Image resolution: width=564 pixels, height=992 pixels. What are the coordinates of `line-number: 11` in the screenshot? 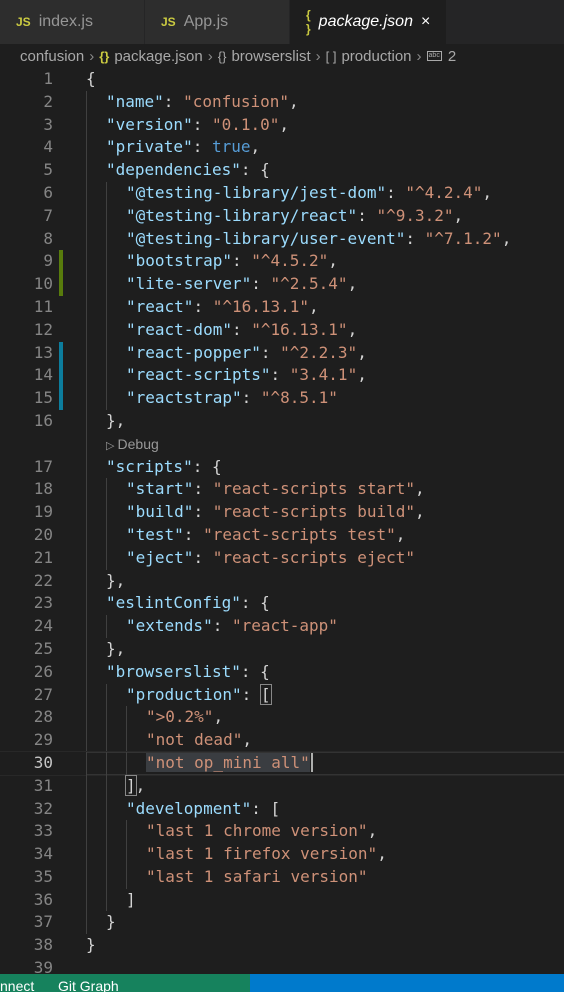 It's located at (43, 306).